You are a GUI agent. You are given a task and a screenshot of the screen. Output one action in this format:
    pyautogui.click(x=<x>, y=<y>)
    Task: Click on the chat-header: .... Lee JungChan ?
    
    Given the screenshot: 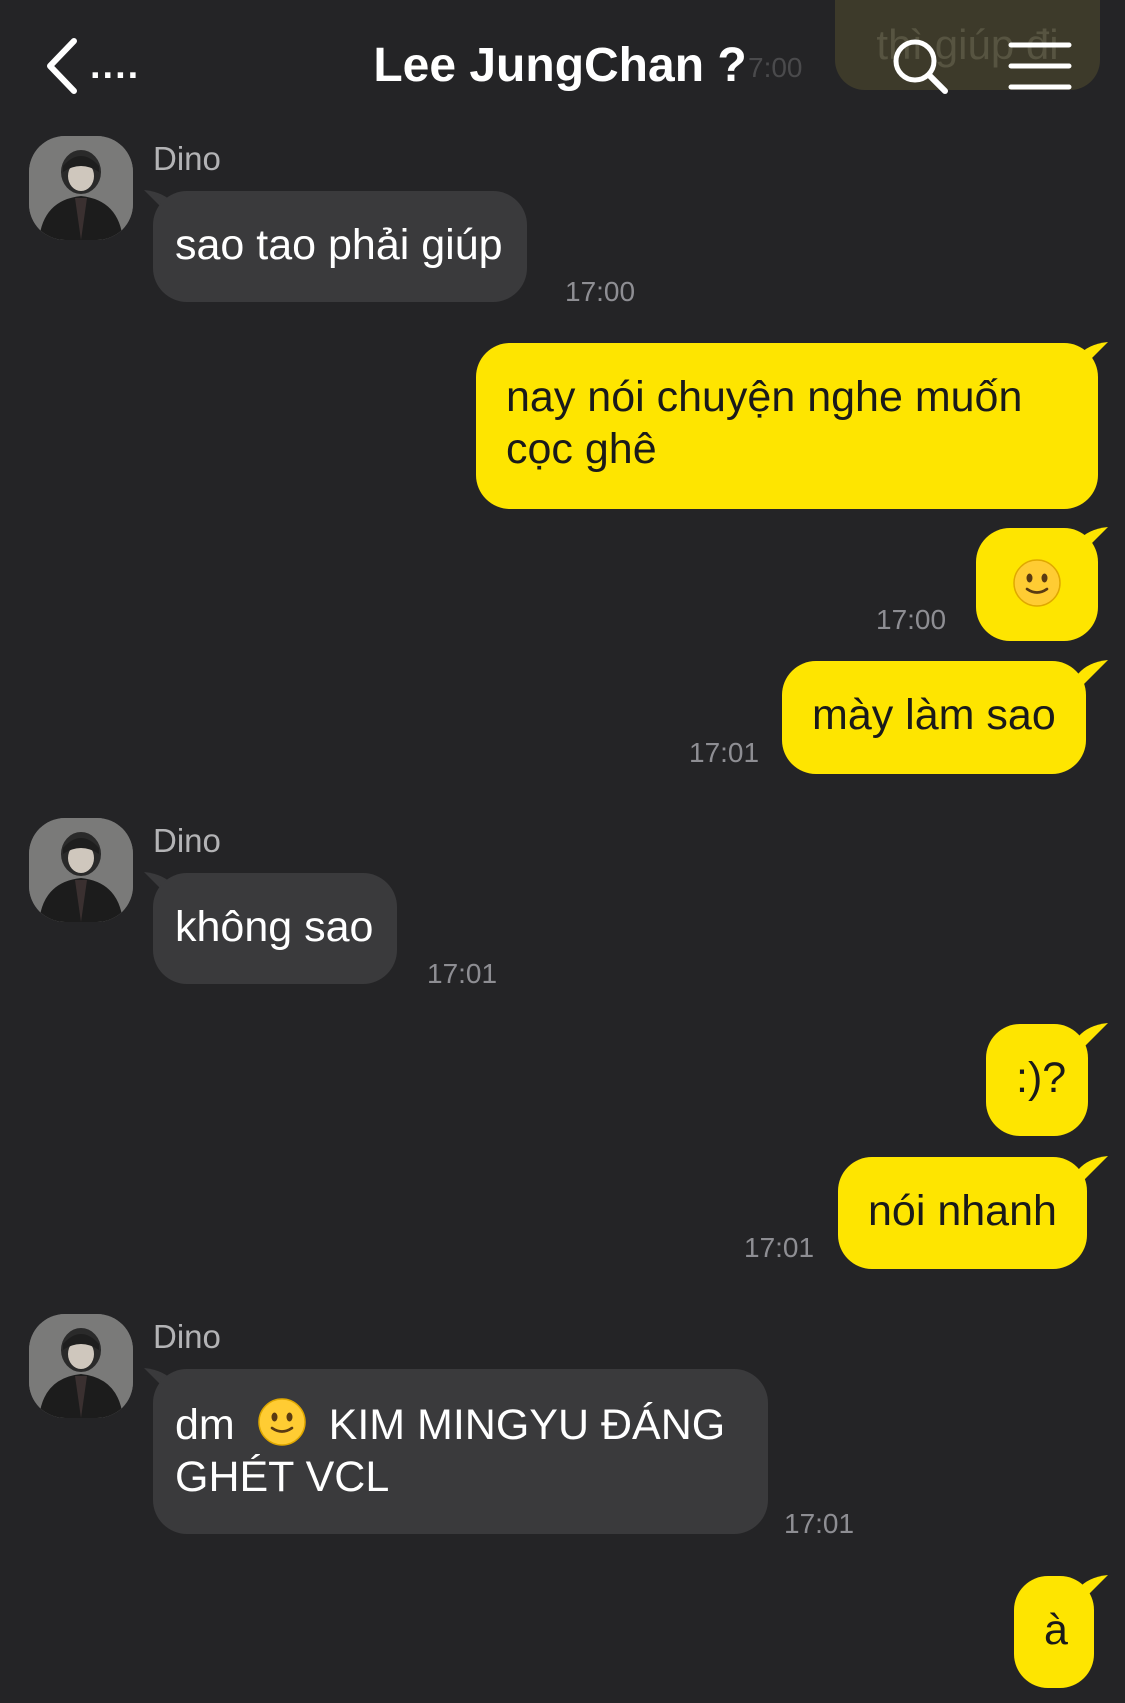 What is the action you would take?
    pyautogui.click(x=562, y=65)
    